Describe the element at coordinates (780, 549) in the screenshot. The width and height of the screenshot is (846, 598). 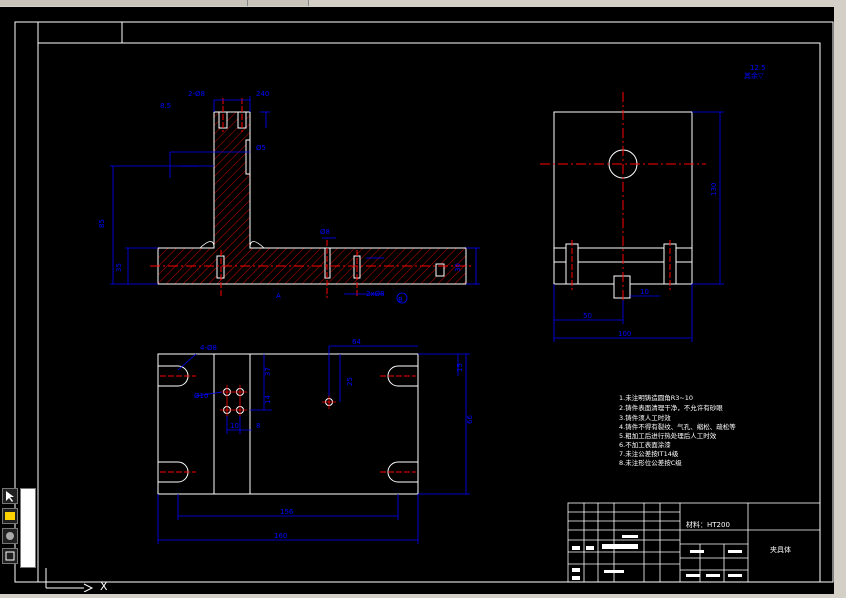
I see `part-name: 夹具体` at that location.